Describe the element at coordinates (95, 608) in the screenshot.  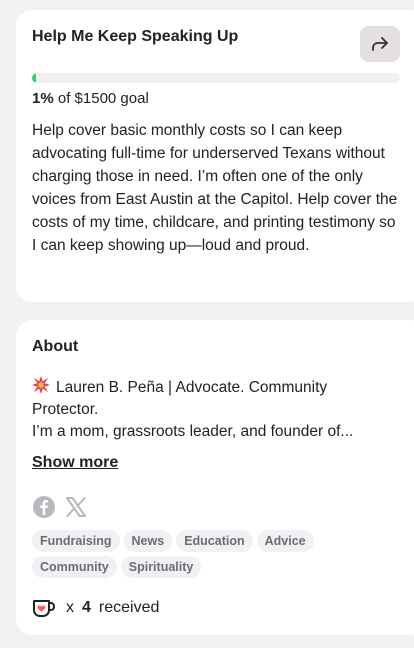
I see `received-count: x 4 received` at that location.